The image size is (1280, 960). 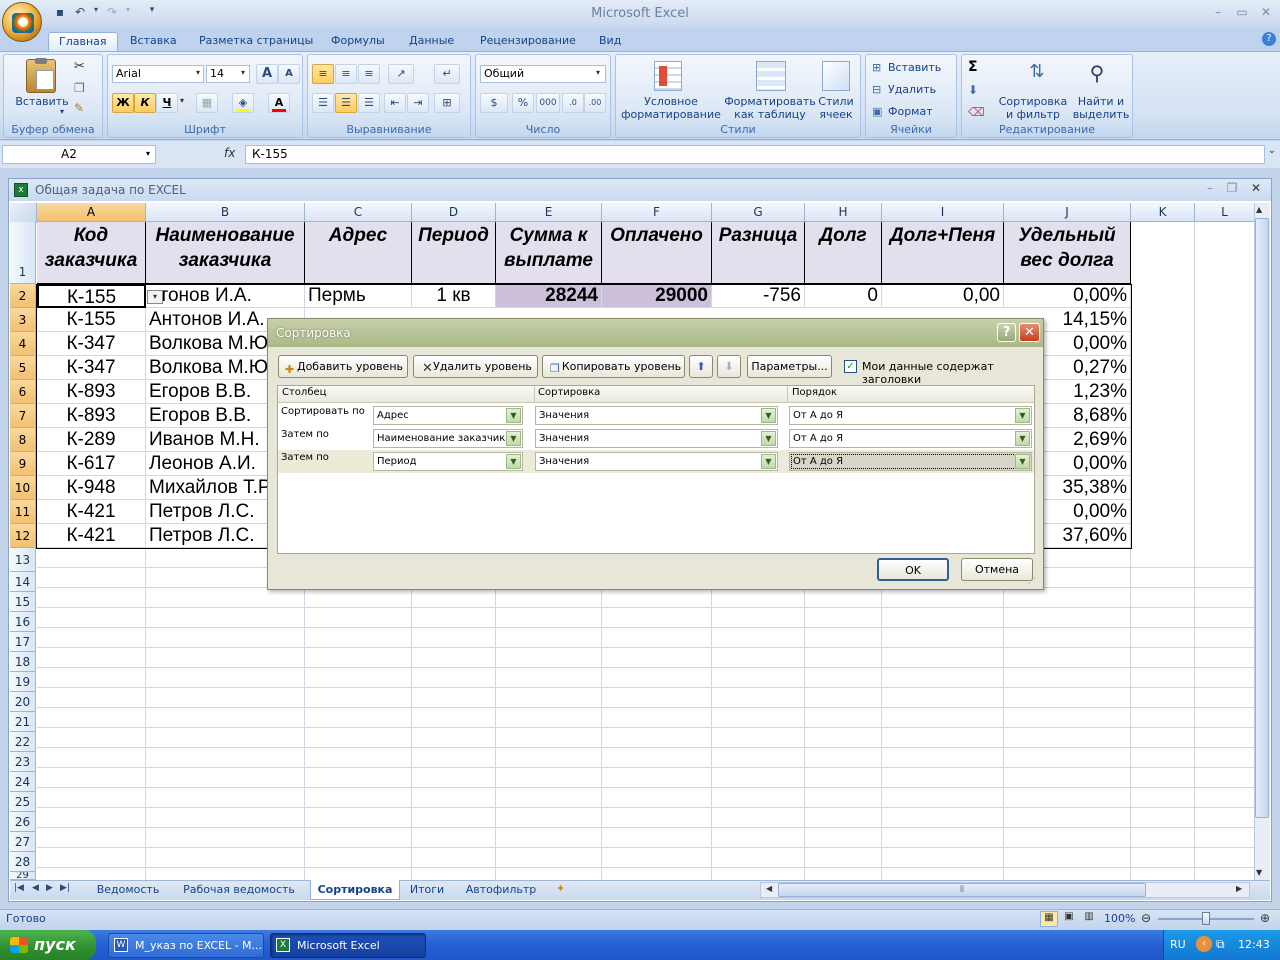 What do you see at coordinates (23, 722) in the screenshot?
I see `row-header-21: 21` at bounding box center [23, 722].